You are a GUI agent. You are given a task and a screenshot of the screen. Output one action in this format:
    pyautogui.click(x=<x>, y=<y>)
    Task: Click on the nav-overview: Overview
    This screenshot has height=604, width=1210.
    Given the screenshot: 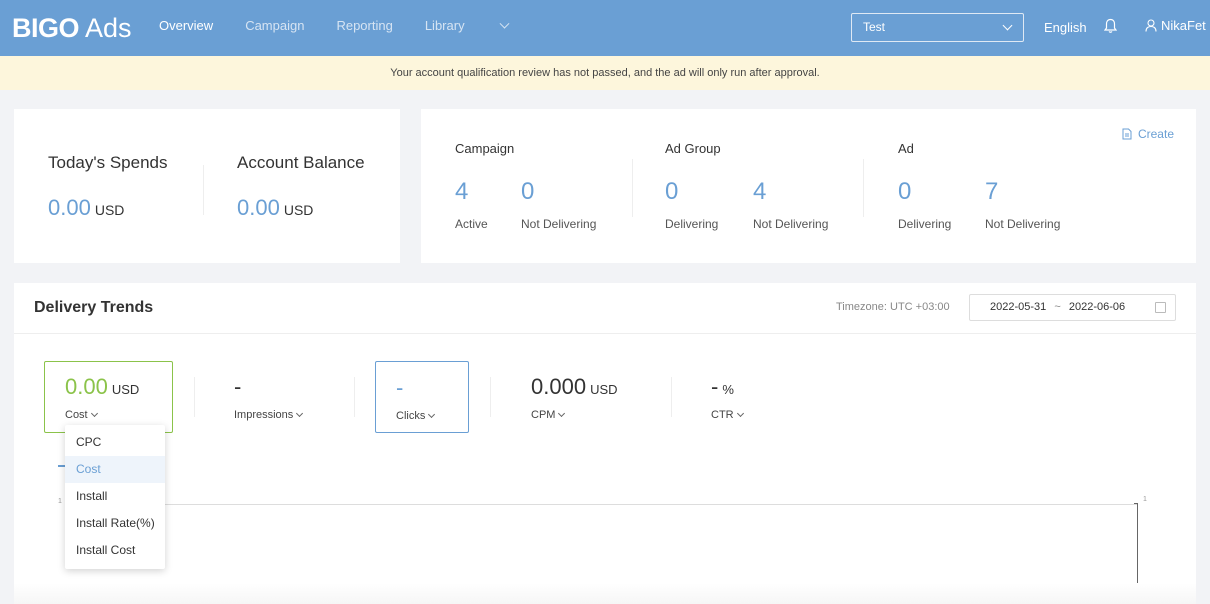 What is the action you would take?
    pyautogui.click(x=186, y=25)
    